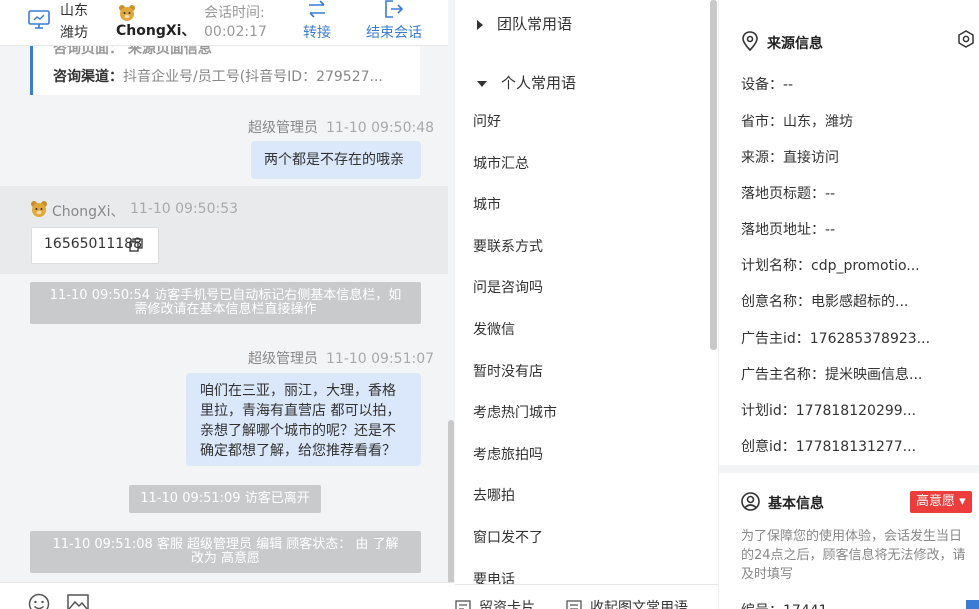 This screenshot has width=979, height=609. I want to click on message-time: 11-10 09:51:07, so click(380, 359).